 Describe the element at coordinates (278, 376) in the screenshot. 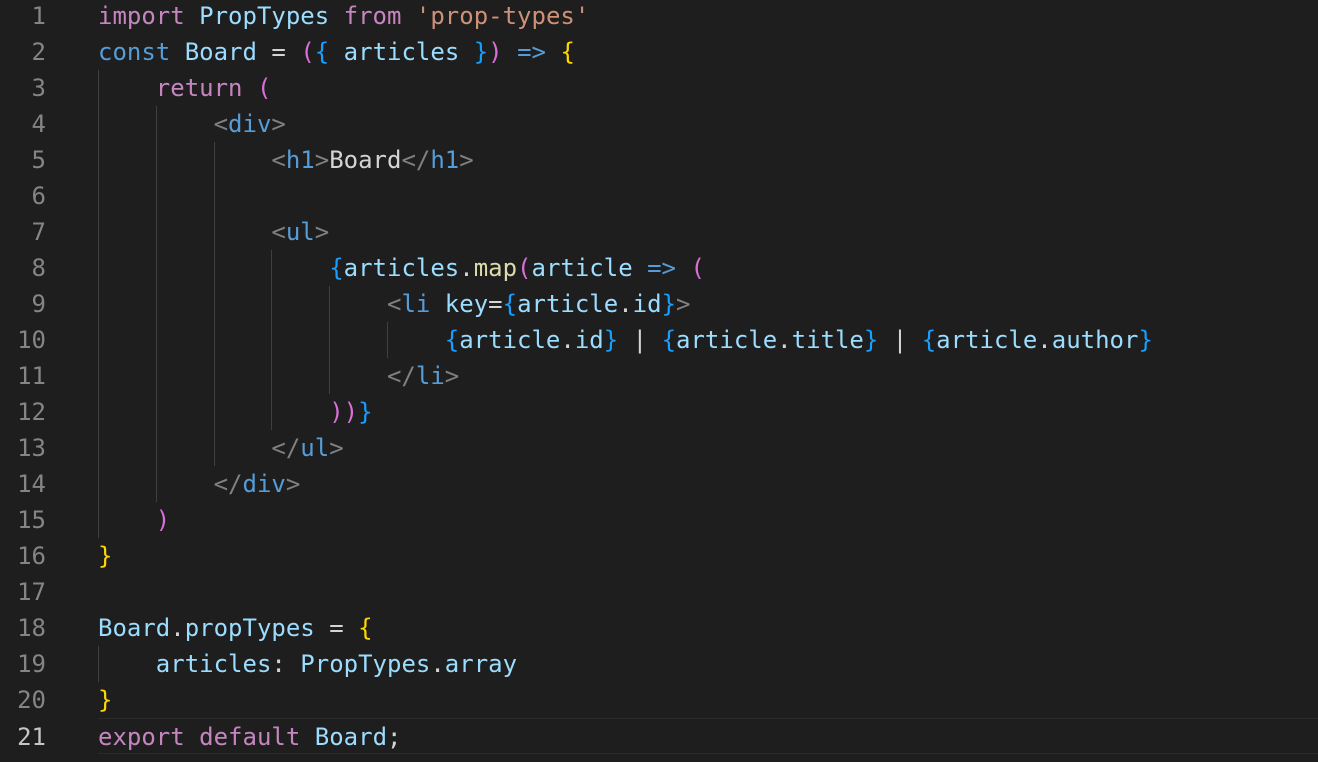

I see `line-code: </li>` at that location.